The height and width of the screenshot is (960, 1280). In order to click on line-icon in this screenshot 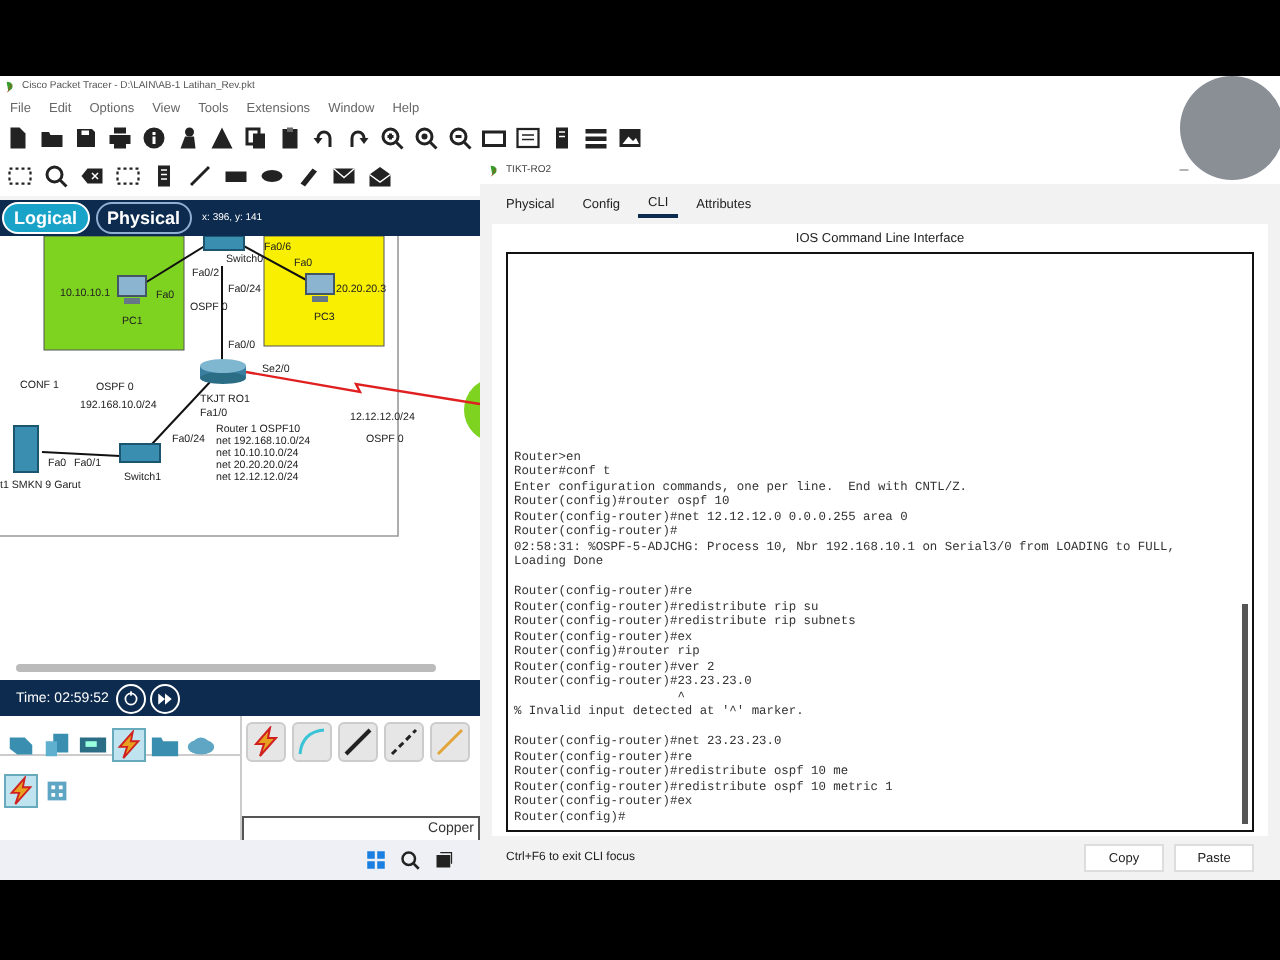, I will do `click(200, 176)`.